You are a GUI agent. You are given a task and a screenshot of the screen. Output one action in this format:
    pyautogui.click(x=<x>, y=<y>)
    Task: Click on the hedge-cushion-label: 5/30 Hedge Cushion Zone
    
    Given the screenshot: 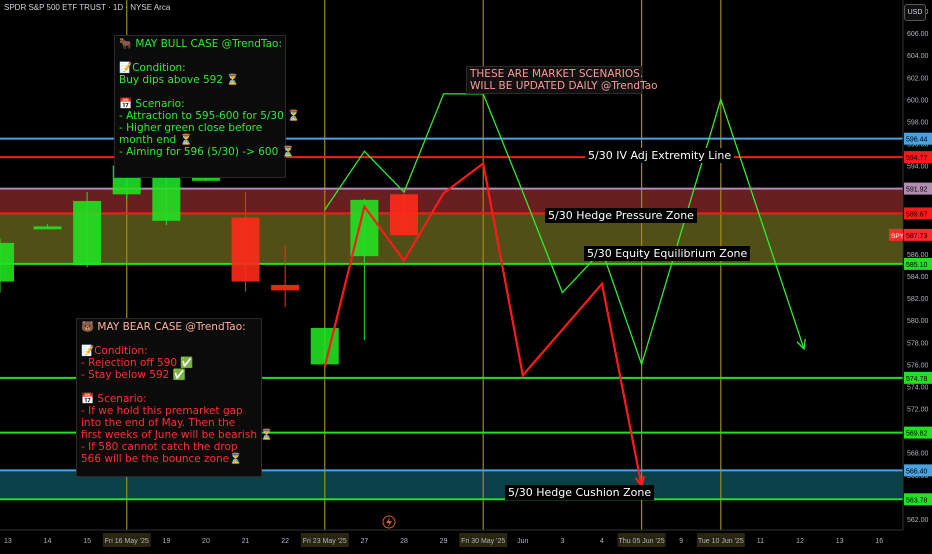 What is the action you would take?
    pyautogui.click(x=580, y=492)
    